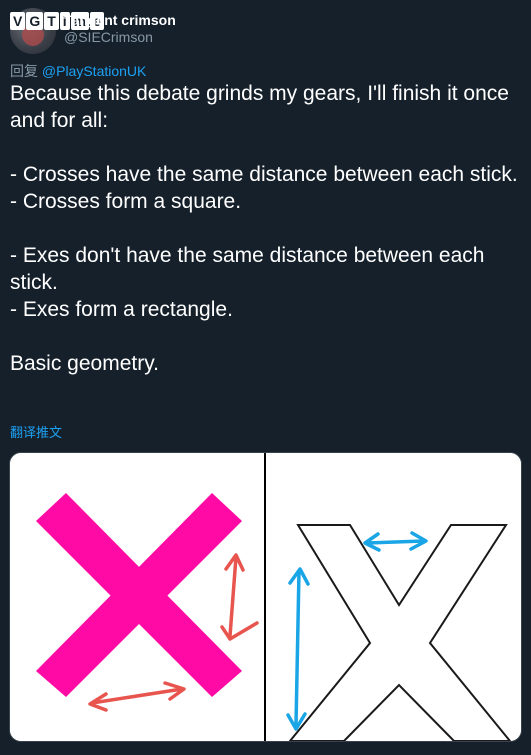 This screenshot has height=755, width=531. Describe the element at coordinates (18, 21) in the screenshot. I see `watermark-letter: V` at that location.